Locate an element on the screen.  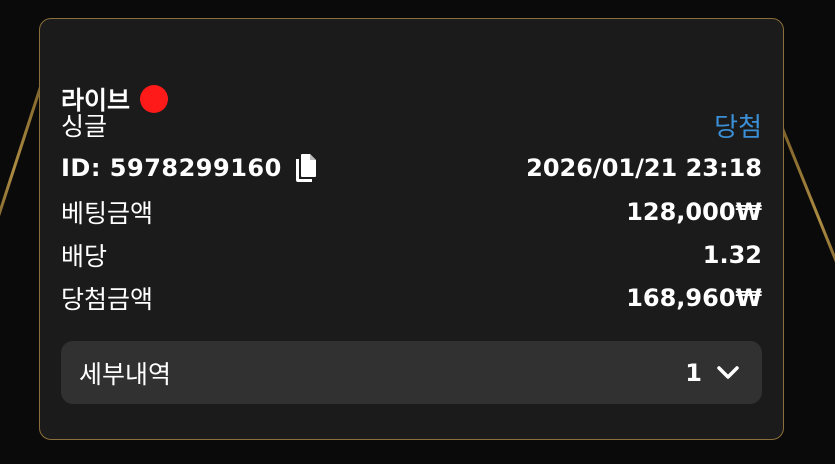
bet-amount-row: 베팅금액 128,000₩ is located at coordinates (411, 212).